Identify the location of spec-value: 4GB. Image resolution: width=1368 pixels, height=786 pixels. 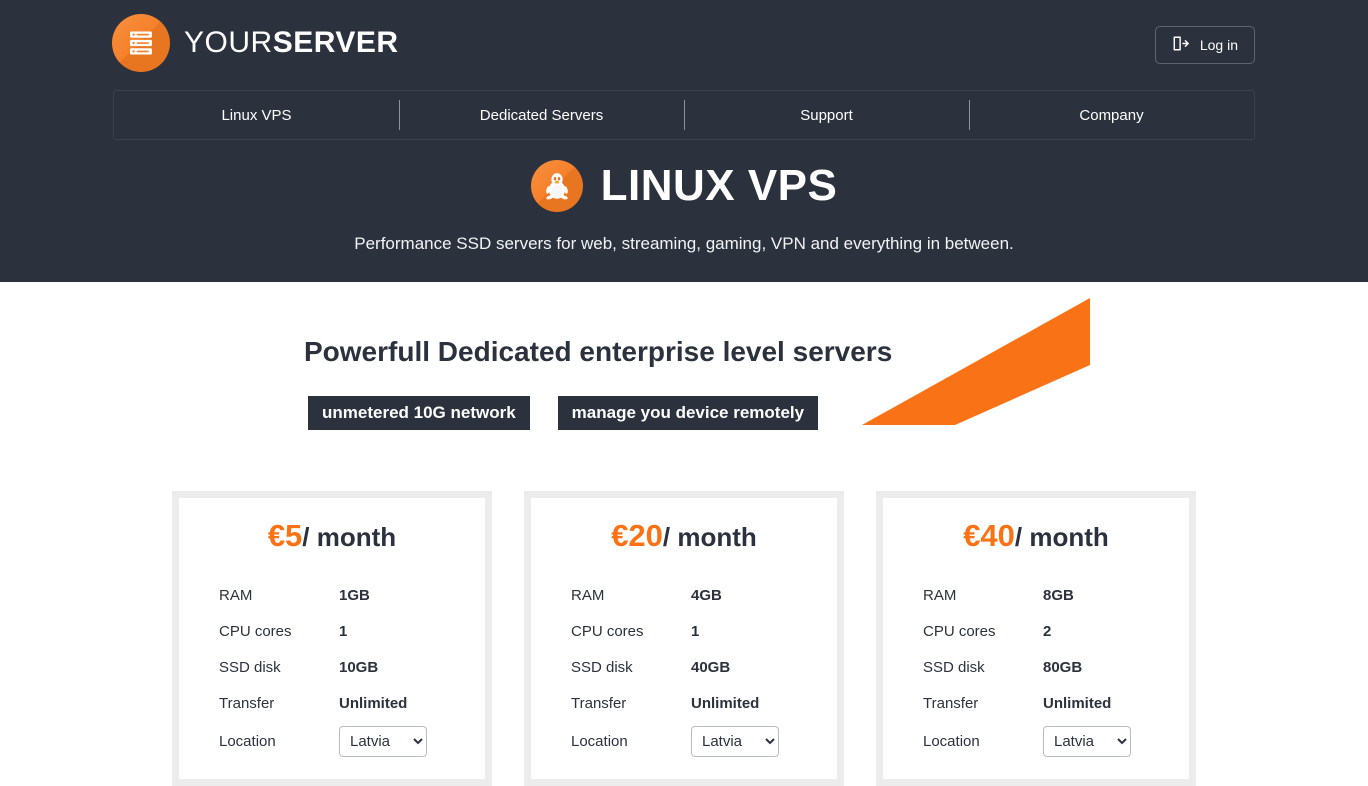
(706, 595).